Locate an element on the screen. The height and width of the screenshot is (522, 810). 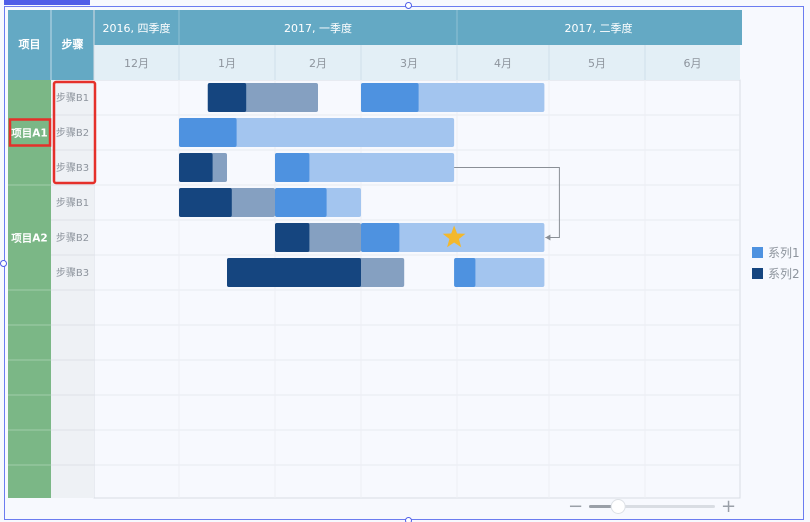
zoom-knob is located at coordinates (618, 506).